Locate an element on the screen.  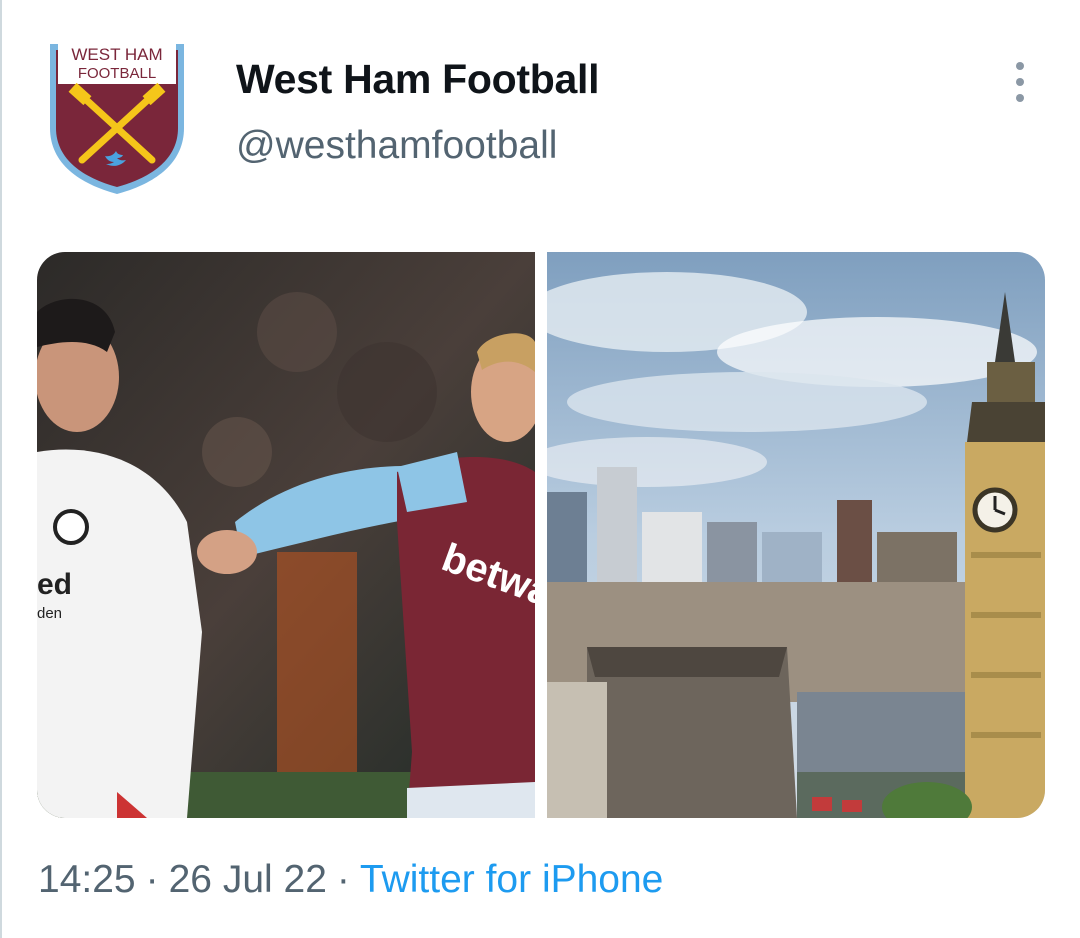
author-handle: @westhamfootball is located at coordinates (396, 146).